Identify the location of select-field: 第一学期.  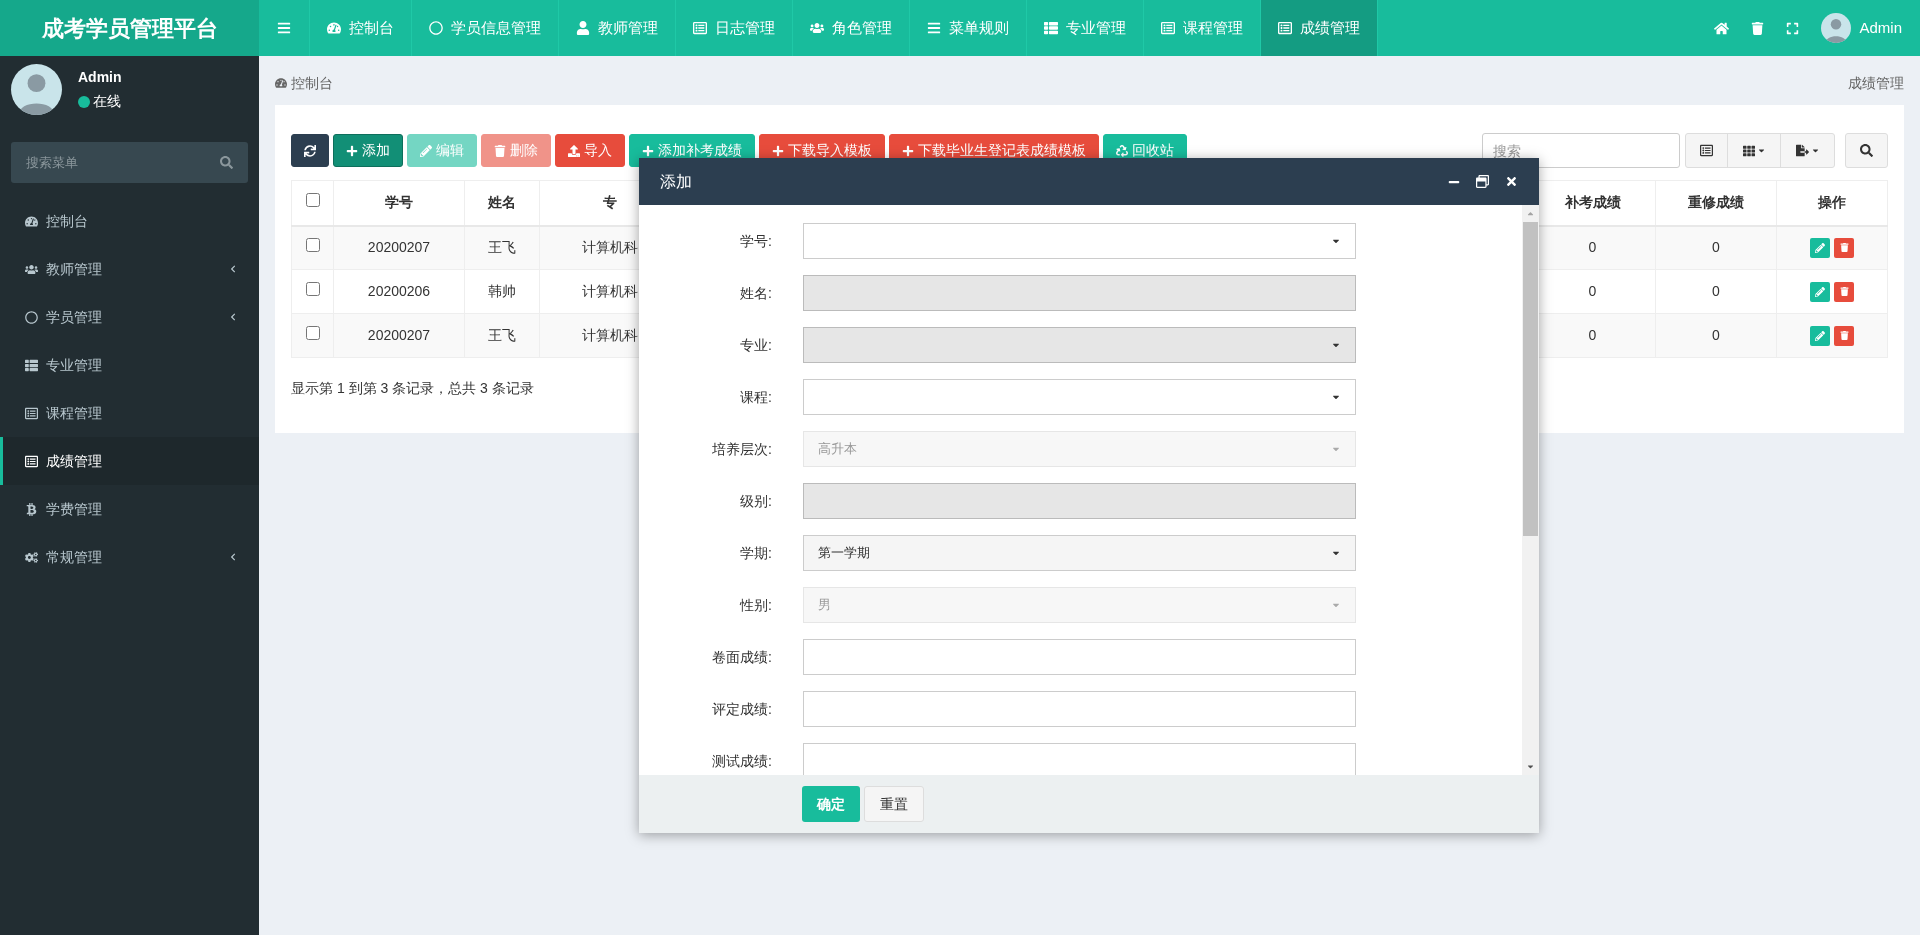
(1079, 553).